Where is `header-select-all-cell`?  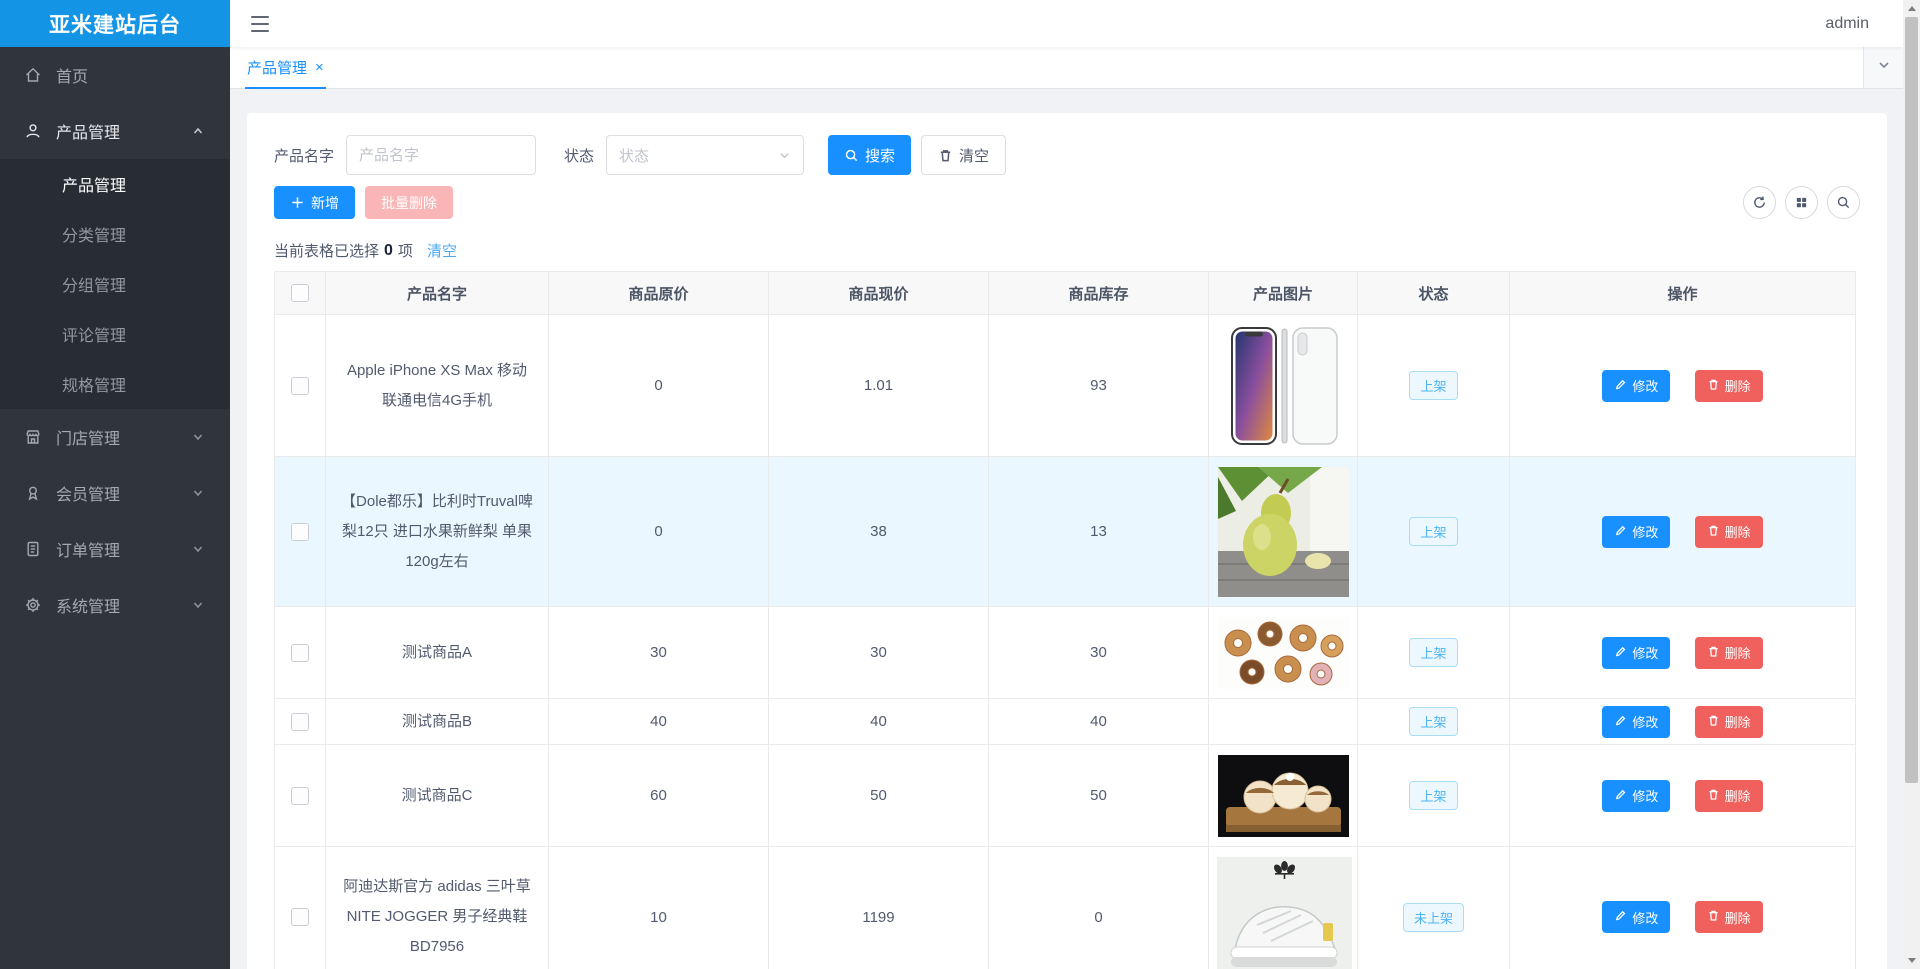
header-select-all-cell is located at coordinates (300, 293).